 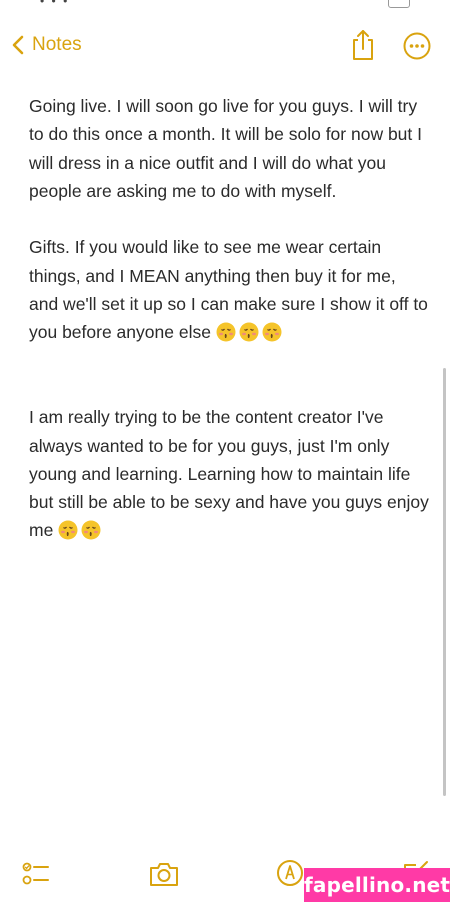 I want to click on navigation-bar: Notes, so click(x=225, y=44).